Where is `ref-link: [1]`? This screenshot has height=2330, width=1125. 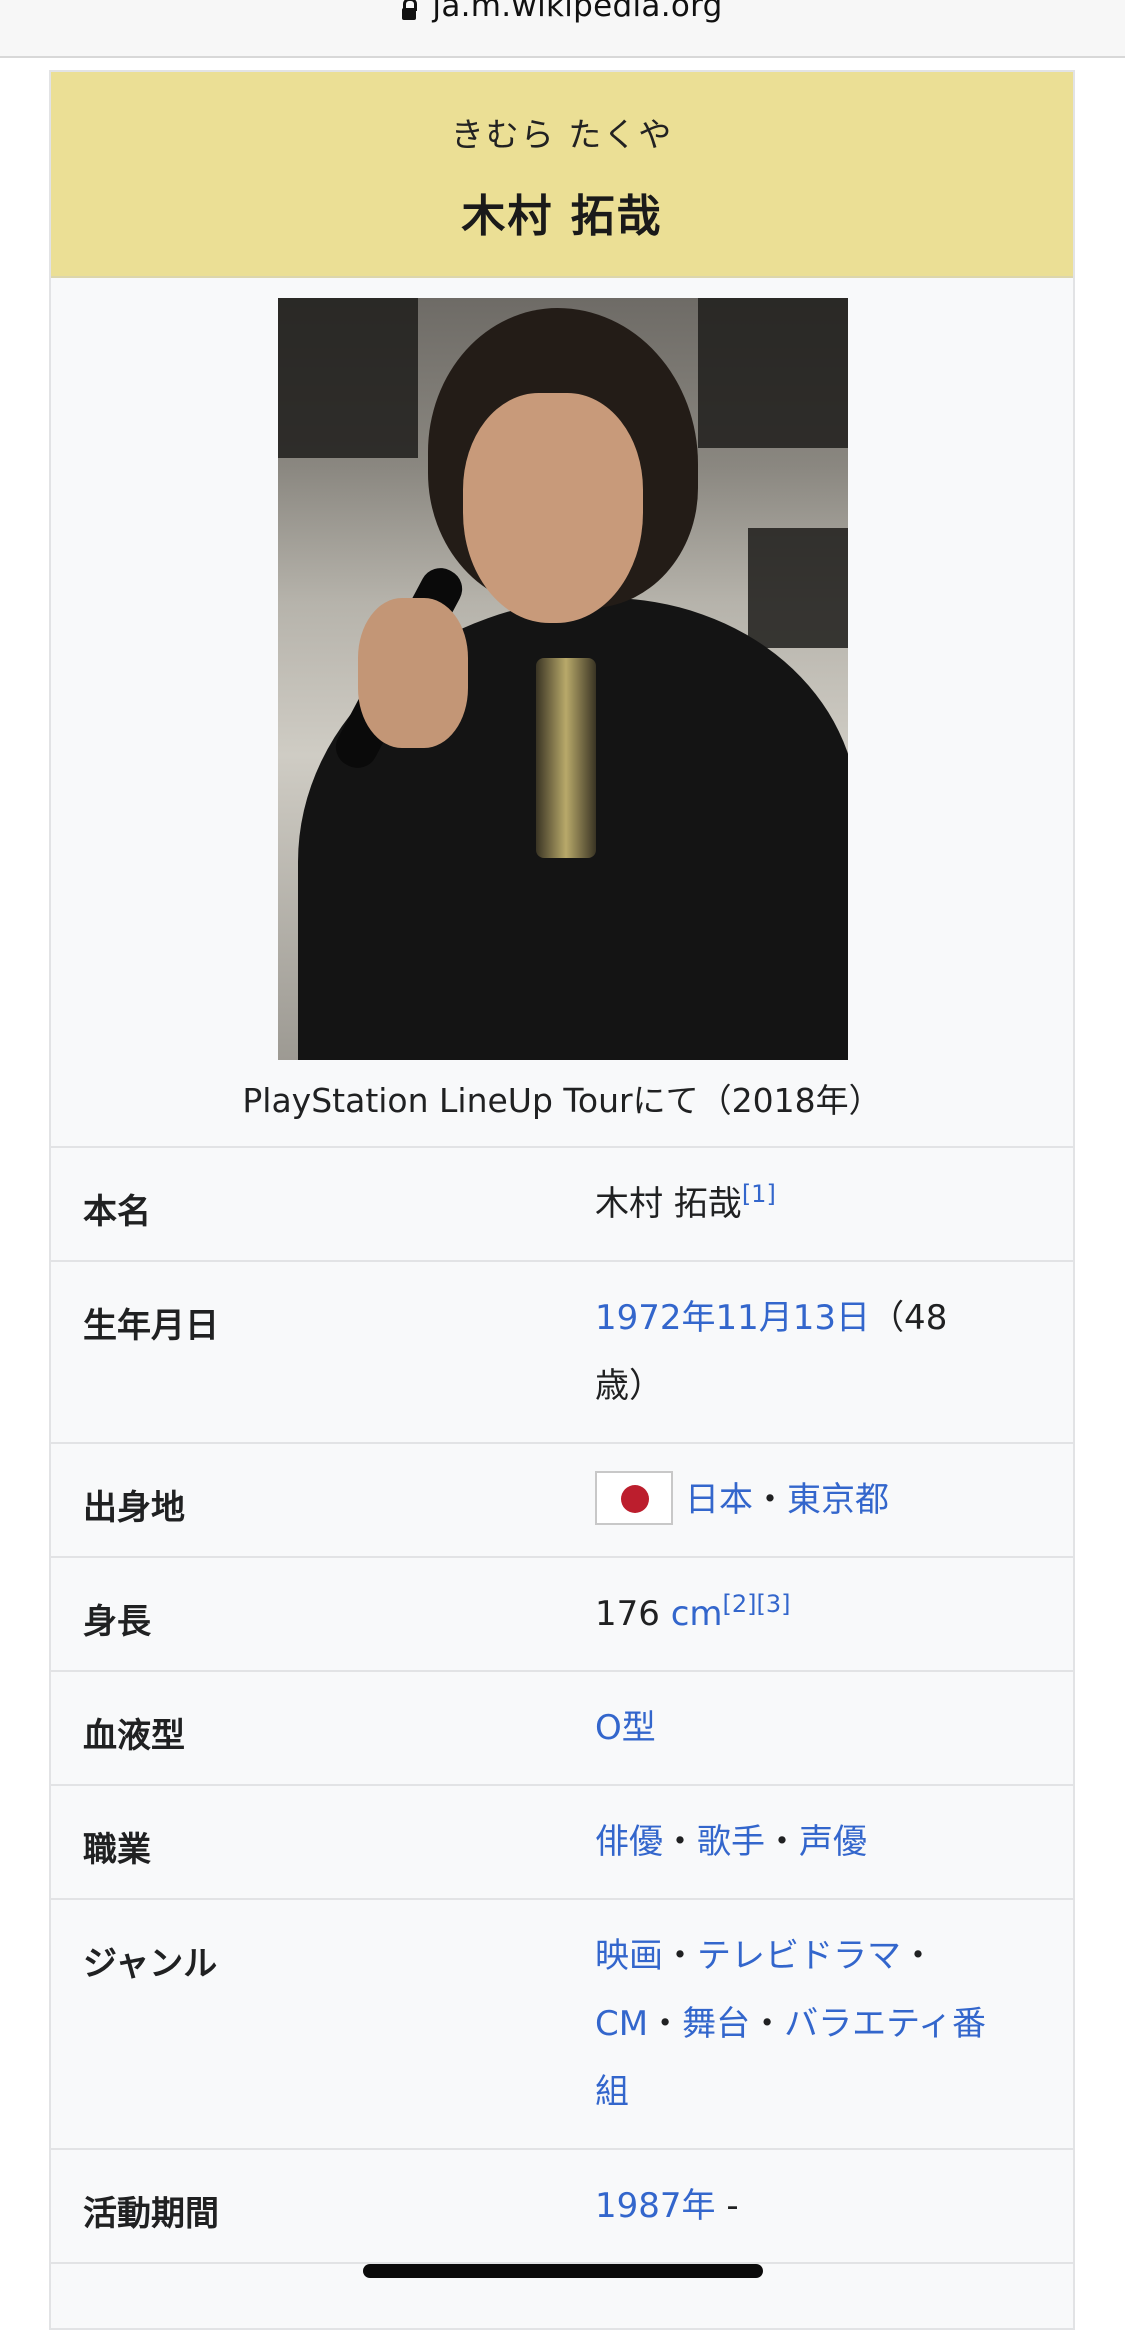
ref-link: [1] is located at coordinates (759, 1194).